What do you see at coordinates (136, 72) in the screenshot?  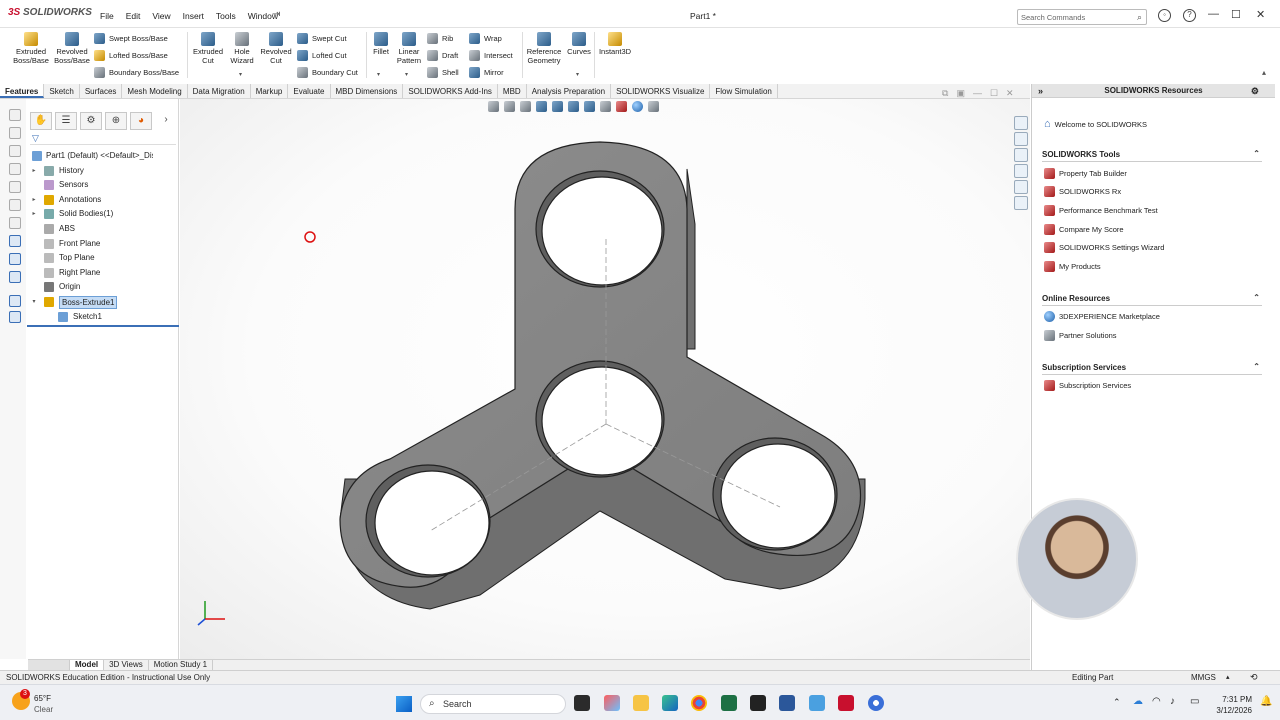 I see `boundary-boss-button: Boundary Boss/Base` at bounding box center [136, 72].